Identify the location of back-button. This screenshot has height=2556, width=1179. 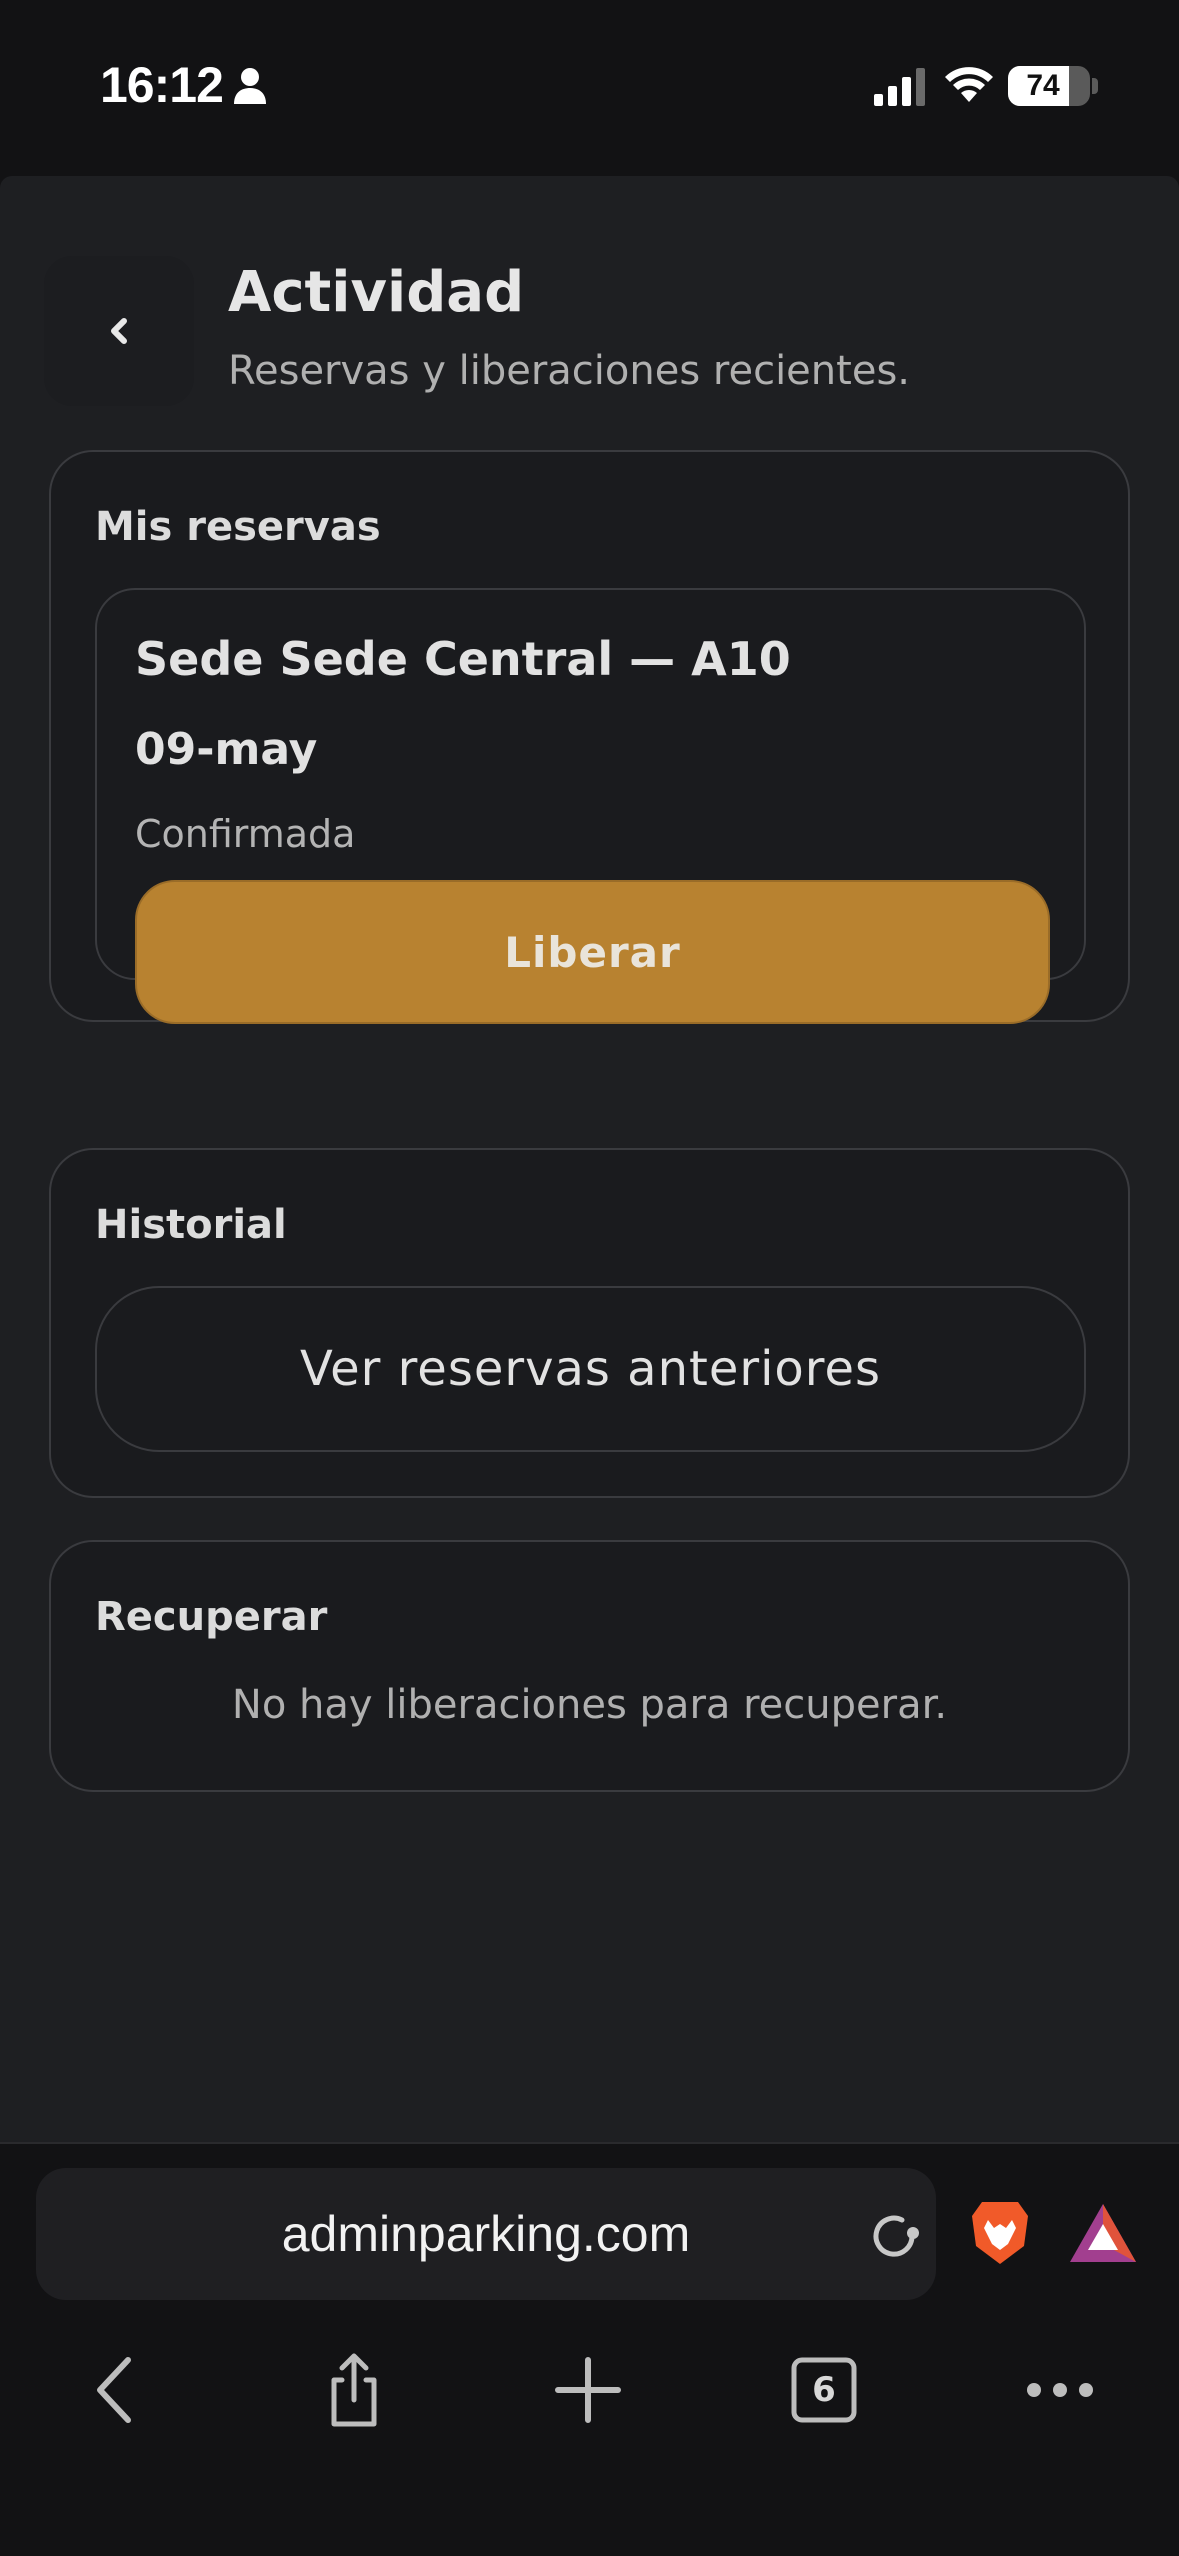
(119, 331).